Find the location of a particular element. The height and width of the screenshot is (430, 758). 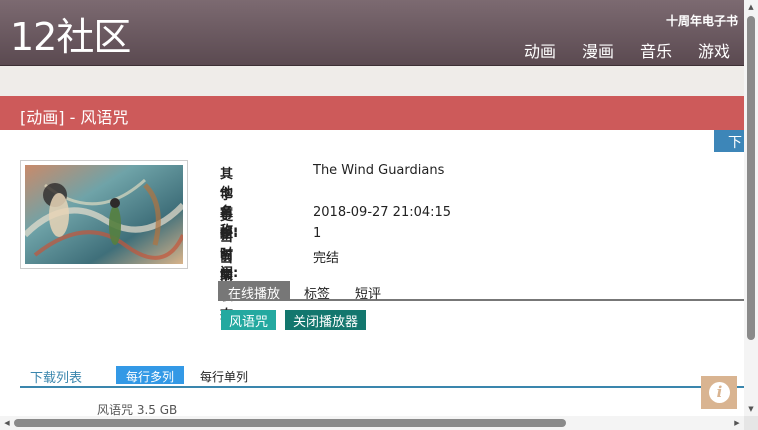

page-title: [动画] - 风语咒 is located at coordinates (74, 117).